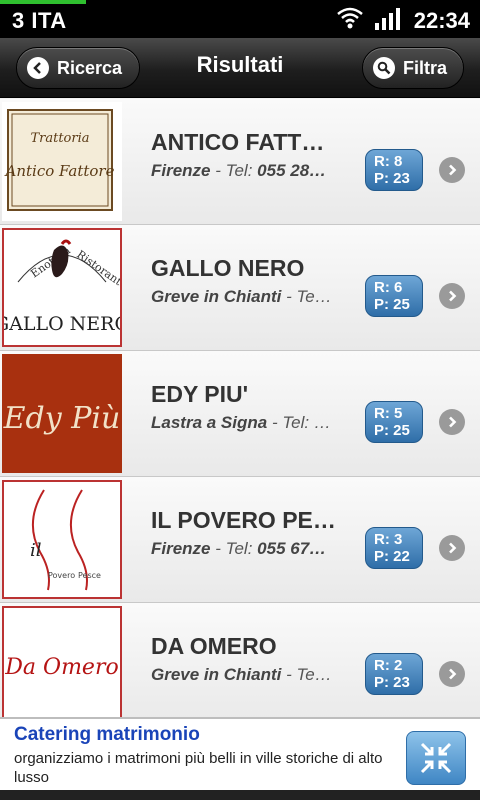  What do you see at coordinates (388, 665) in the screenshot?
I see `rating-value: R: 2` at bounding box center [388, 665].